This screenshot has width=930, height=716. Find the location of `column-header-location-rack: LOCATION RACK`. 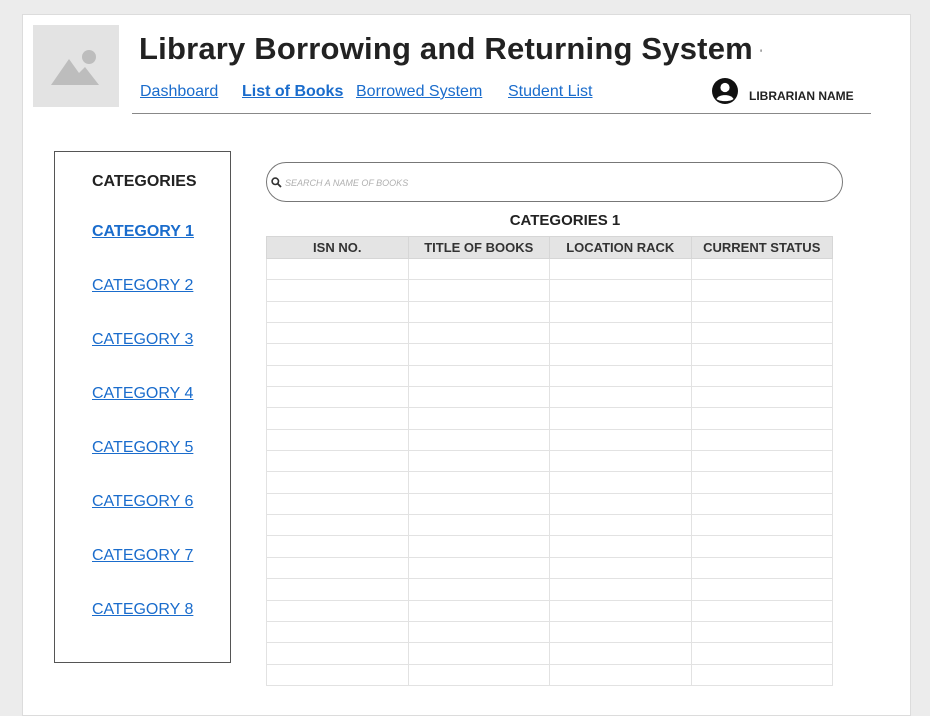

column-header-location-rack: LOCATION RACK is located at coordinates (620, 247).